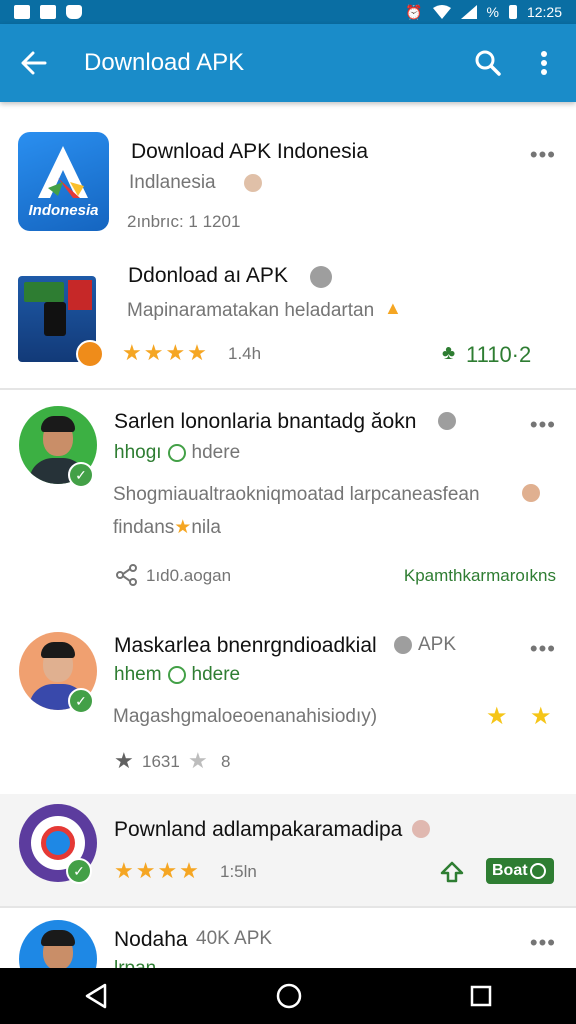  What do you see at coordinates (135, 963) in the screenshot?
I see `developer-name: lrpan` at bounding box center [135, 963].